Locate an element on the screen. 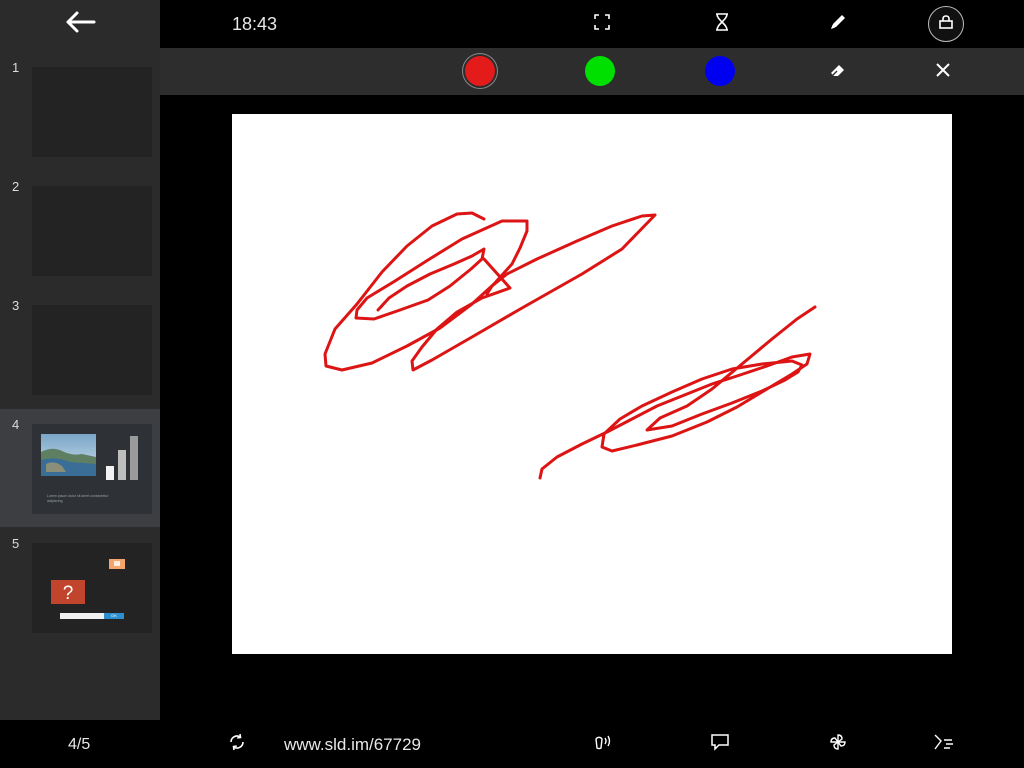 The height and width of the screenshot is (768, 1024). top-toolbar: 18:43 is located at coordinates (592, 24).